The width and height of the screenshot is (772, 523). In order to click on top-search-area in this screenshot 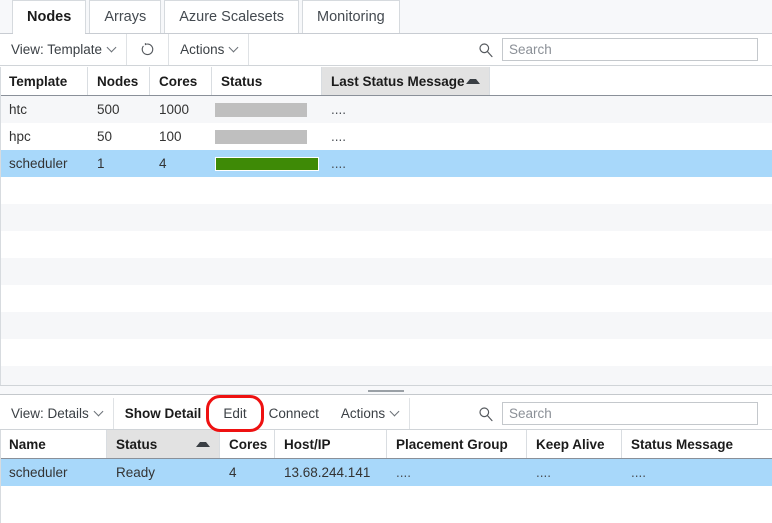, I will do `click(618, 49)`.